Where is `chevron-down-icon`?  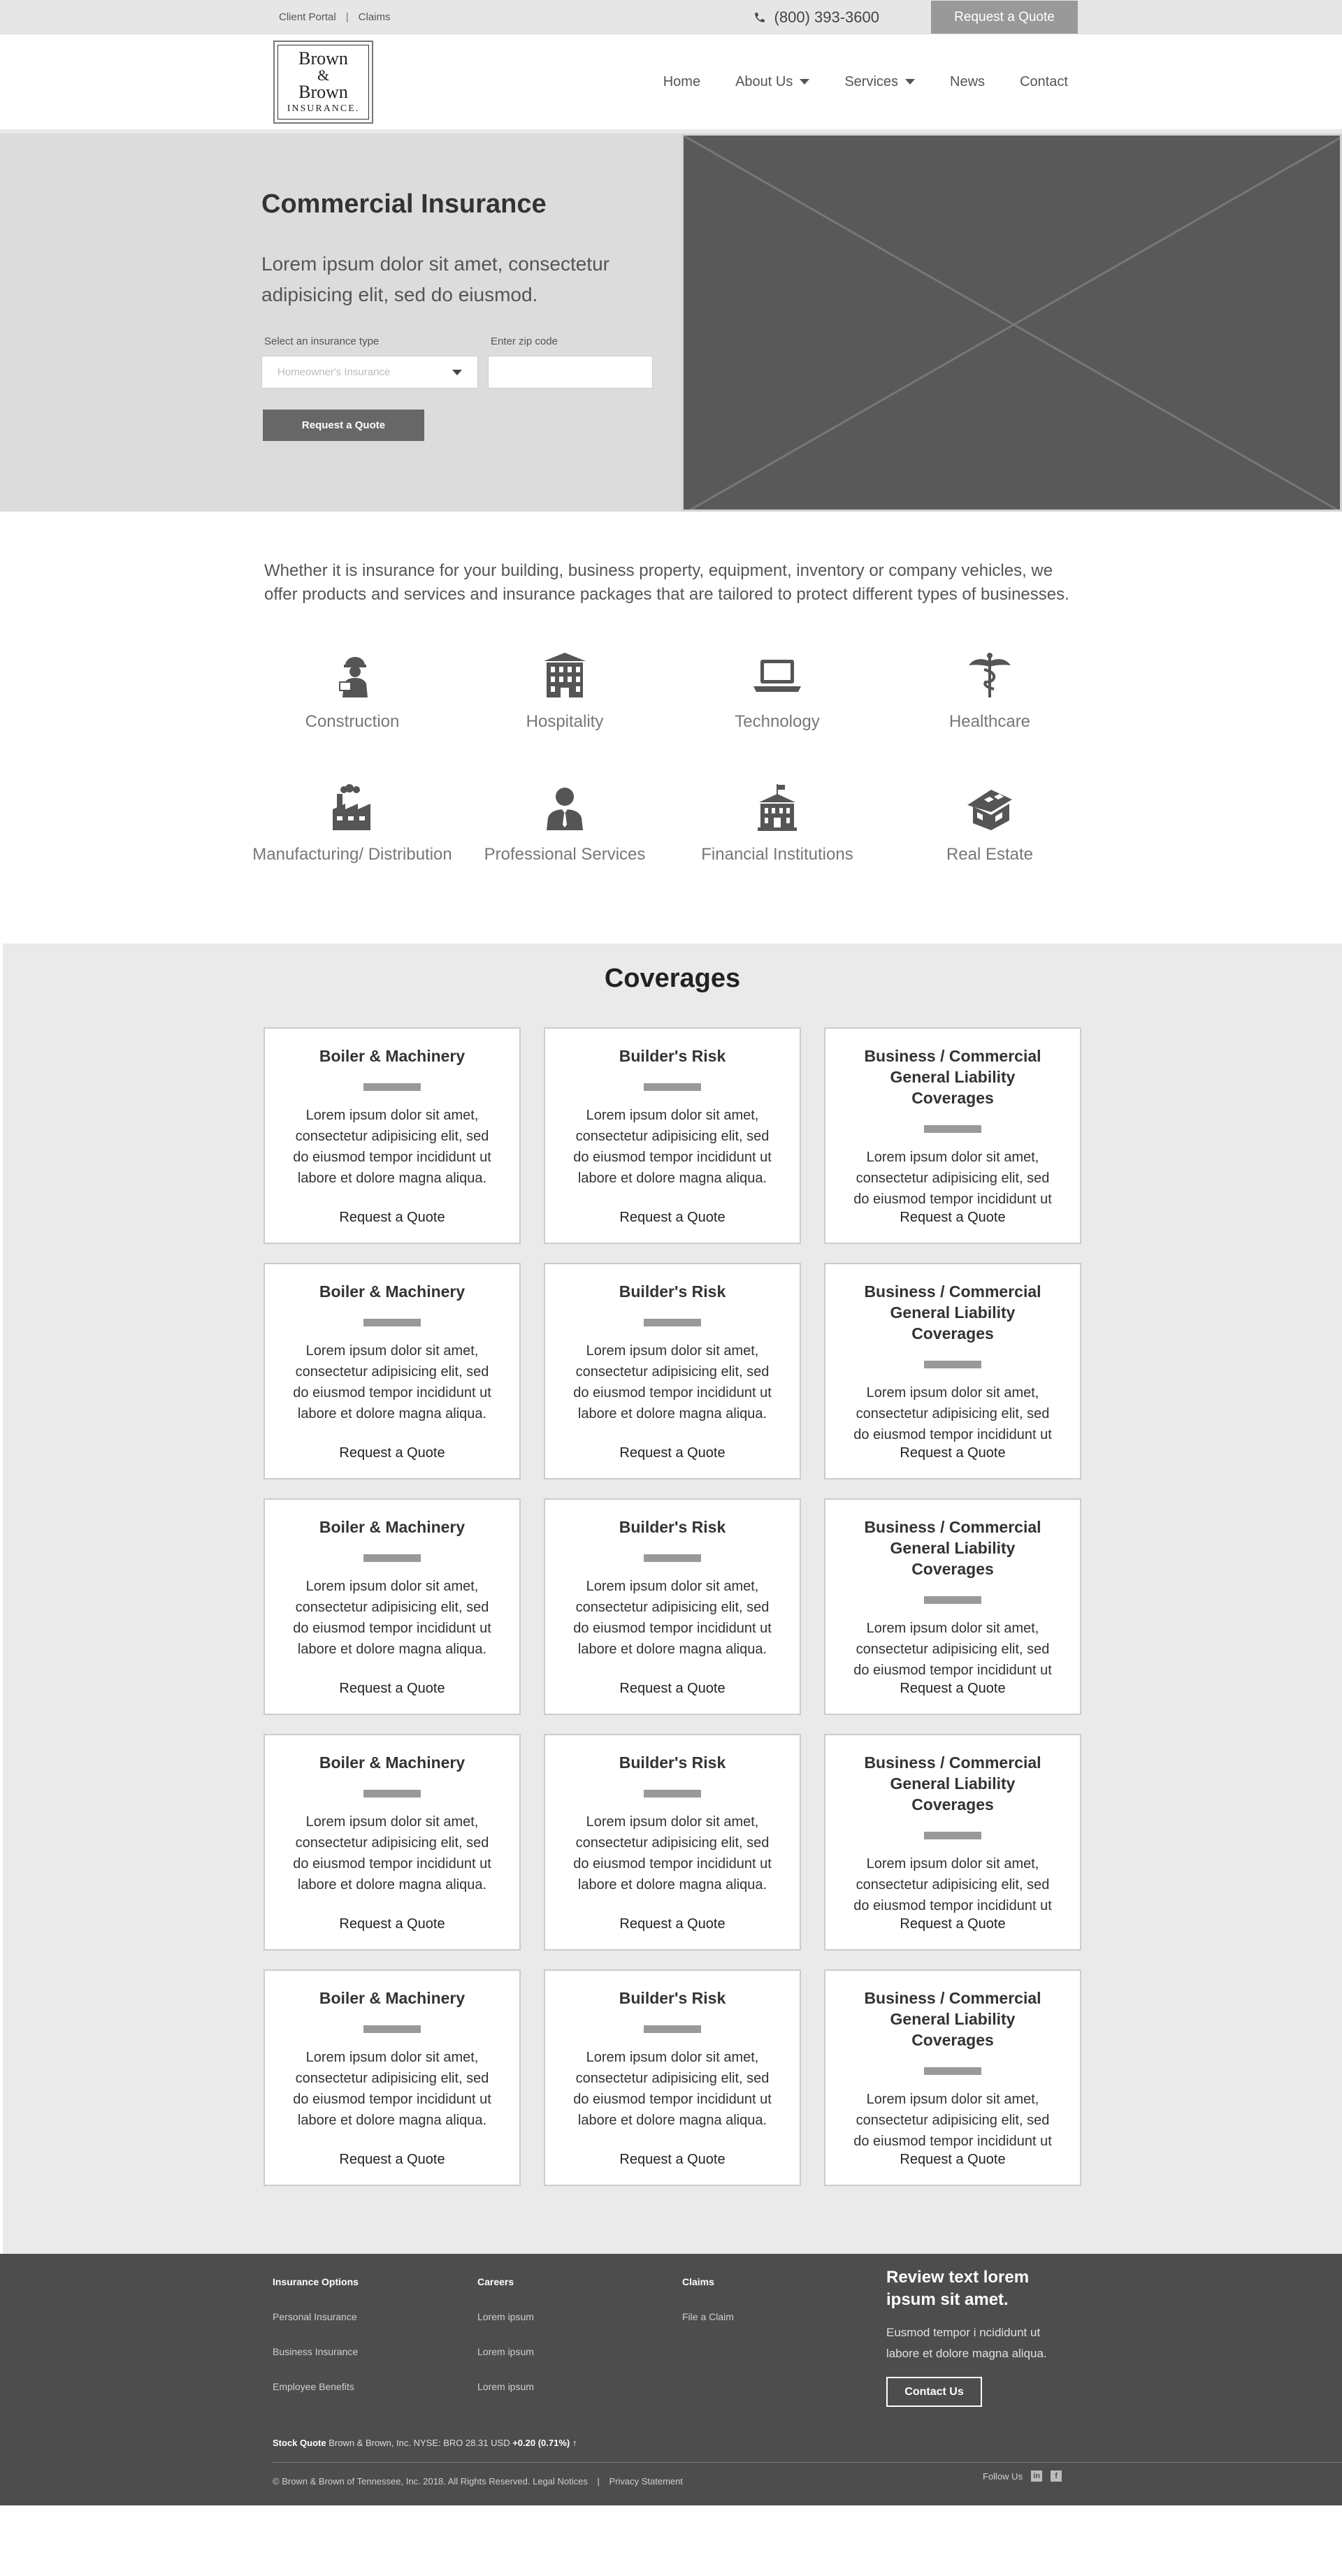 chevron-down-icon is located at coordinates (805, 82).